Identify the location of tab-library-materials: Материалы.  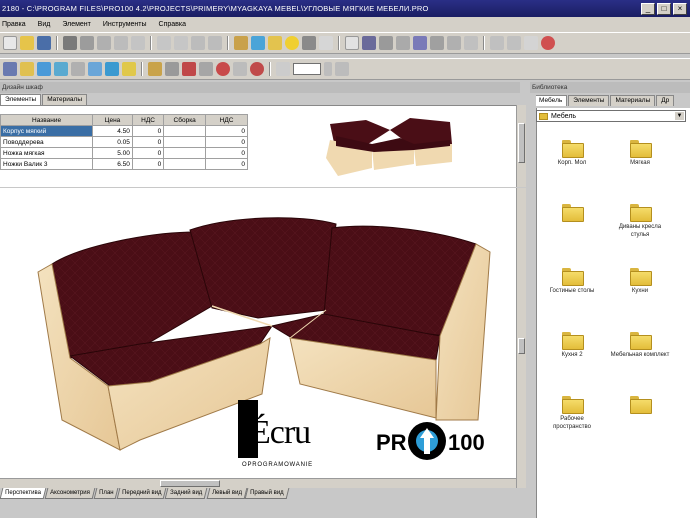
(633, 100).